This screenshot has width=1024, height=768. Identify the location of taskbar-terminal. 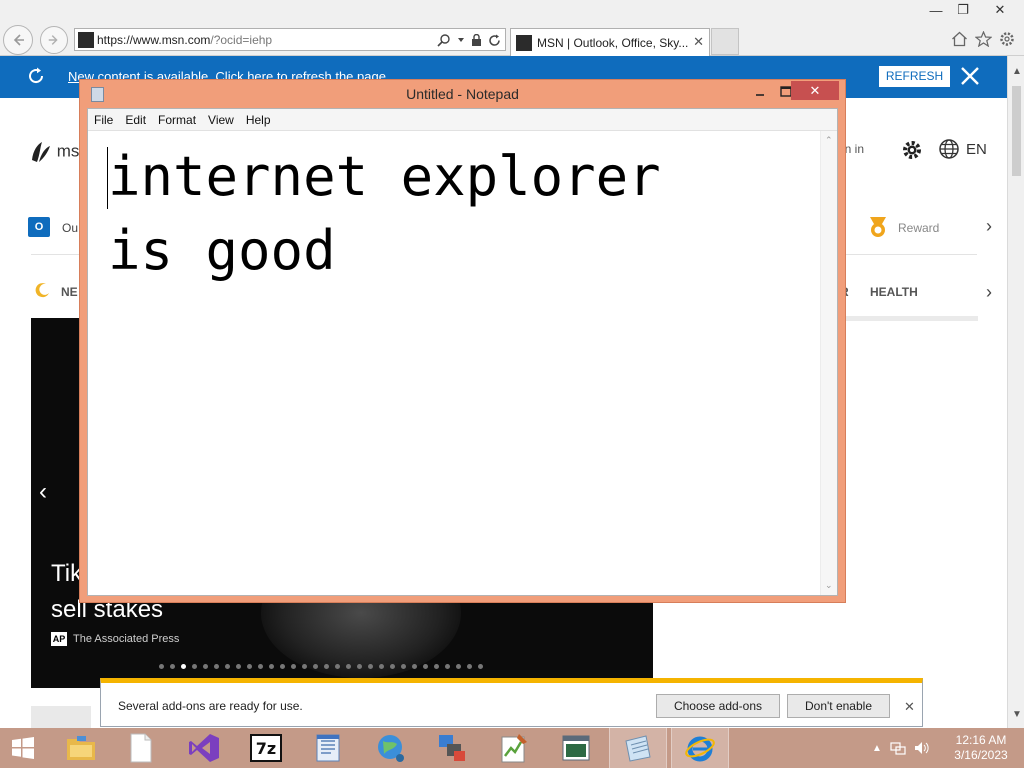
(576, 748).